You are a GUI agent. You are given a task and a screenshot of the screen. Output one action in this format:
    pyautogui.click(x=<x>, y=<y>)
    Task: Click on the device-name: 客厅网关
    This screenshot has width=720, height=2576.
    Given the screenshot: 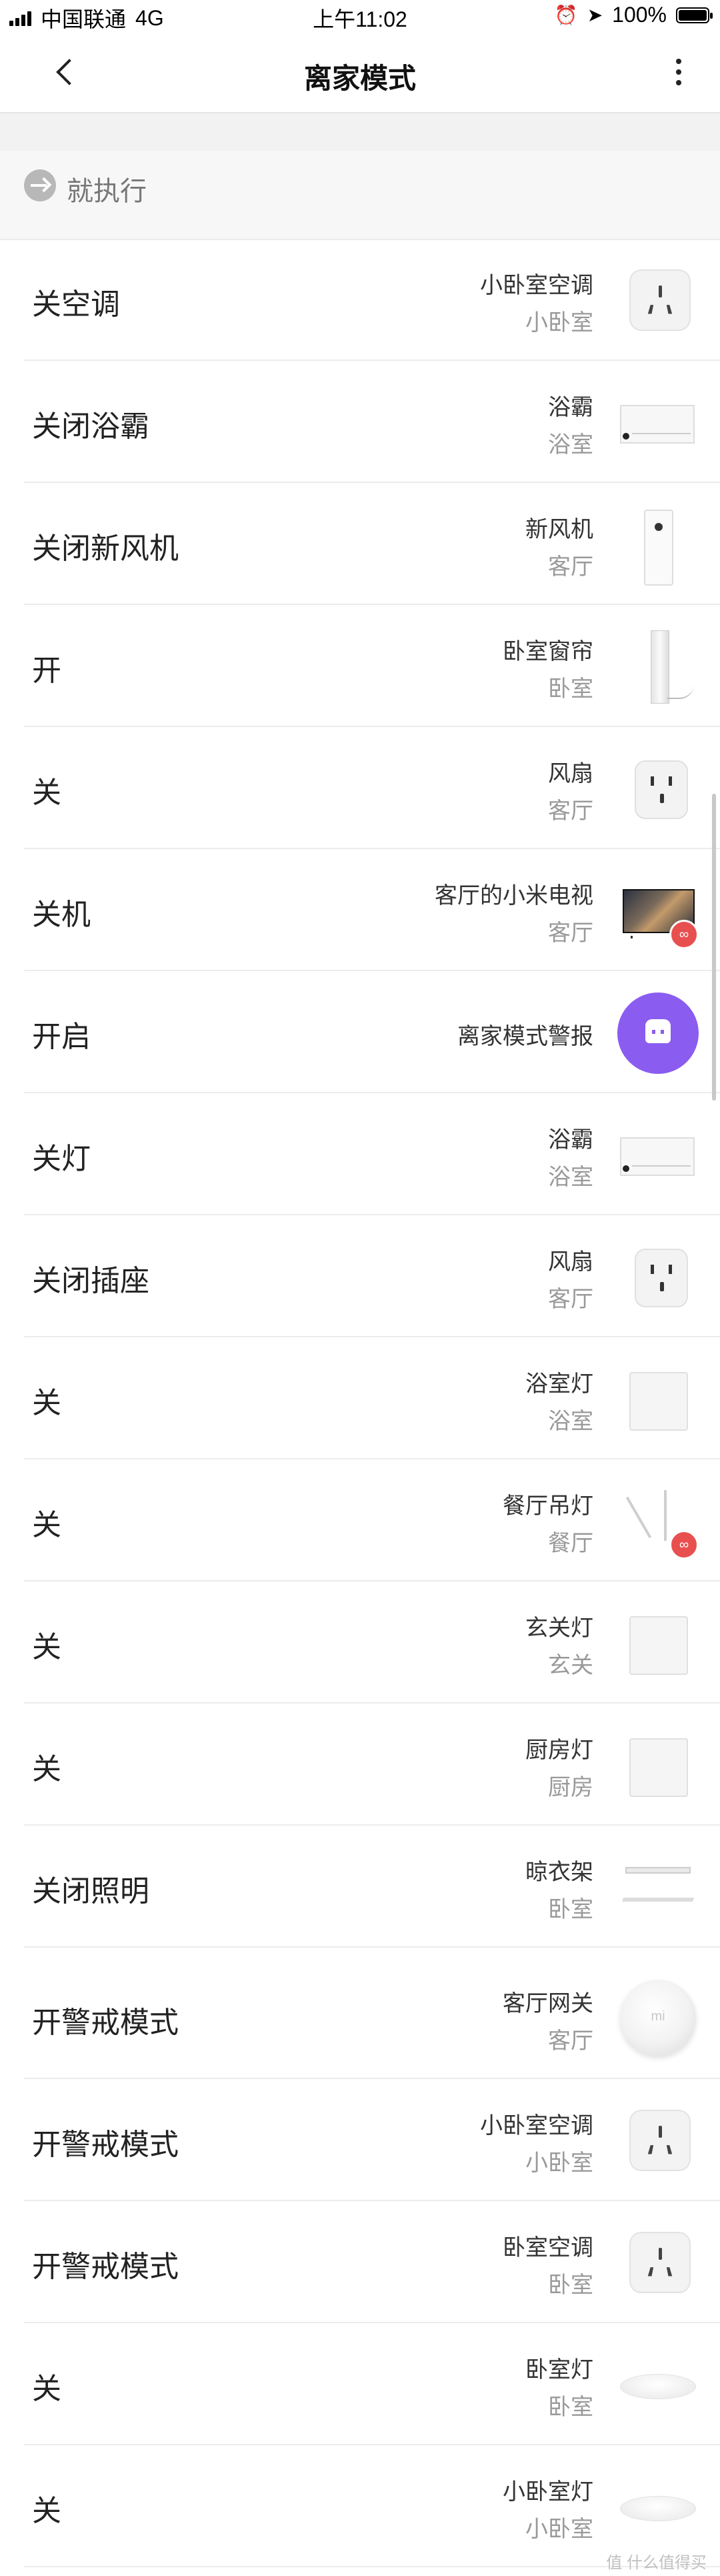 What is the action you would take?
    pyautogui.click(x=548, y=2004)
    